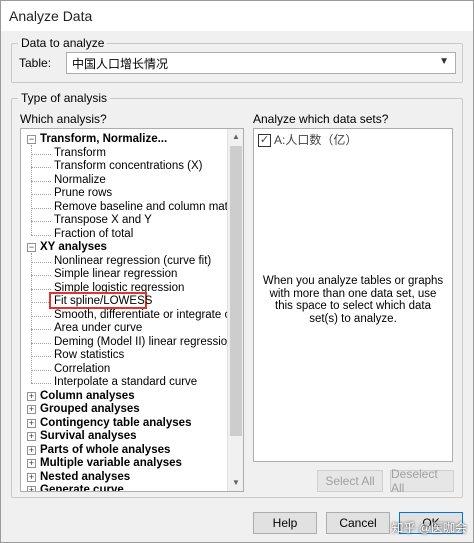 This screenshot has height=543, width=474. I want to click on dataset-item: ✓ A:人口数（亿）, so click(307, 140).